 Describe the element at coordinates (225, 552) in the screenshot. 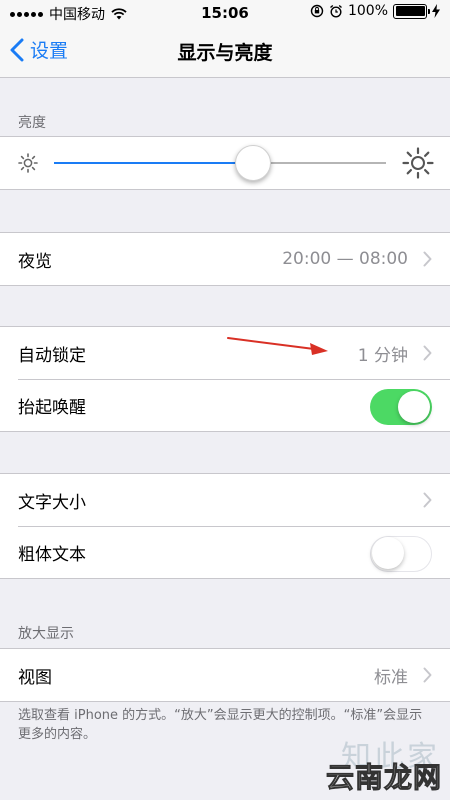

I see `bold-text-row: 粗体文本` at that location.